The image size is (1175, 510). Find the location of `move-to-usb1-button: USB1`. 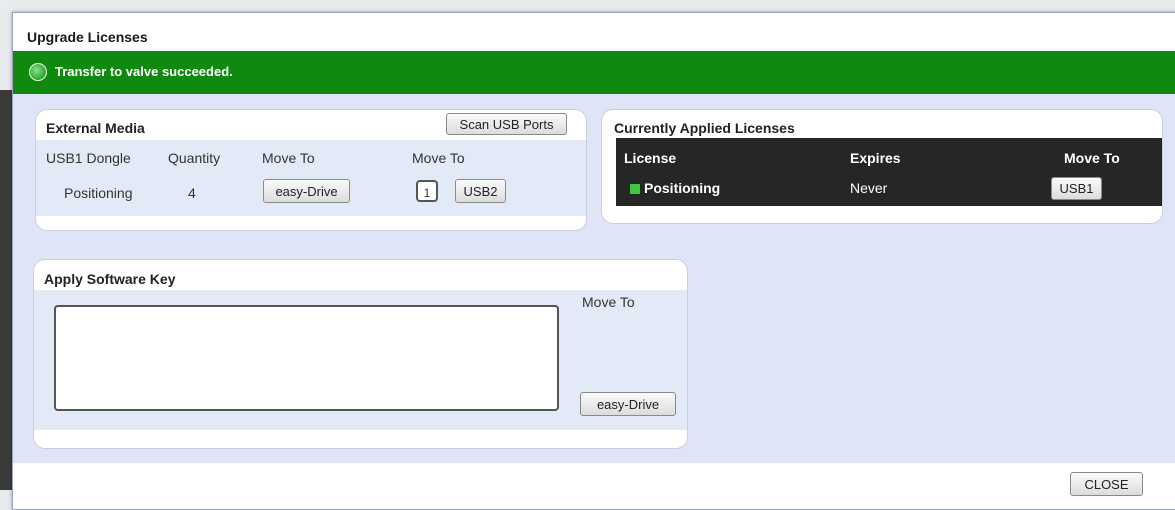

move-to-usb1-button: USB1 is located at coordinates (1076, 188).